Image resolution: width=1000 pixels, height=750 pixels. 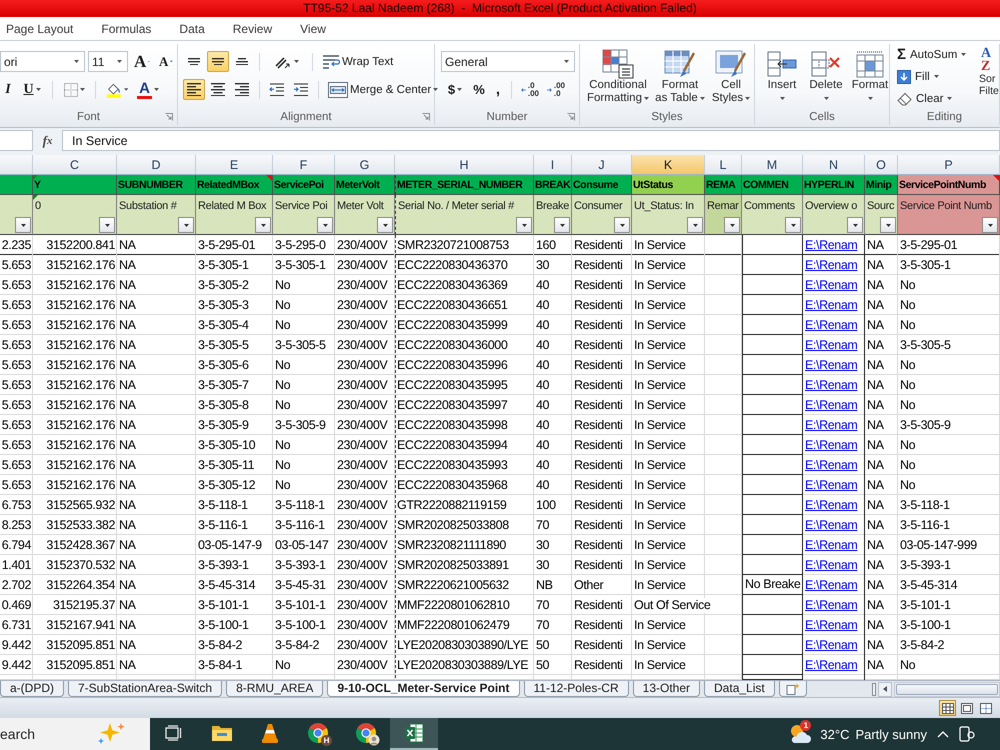 What do you see at coordinates (142, 61) in the screenshot?
I see `grow-font-button: A` at bounding box center [142, 61].